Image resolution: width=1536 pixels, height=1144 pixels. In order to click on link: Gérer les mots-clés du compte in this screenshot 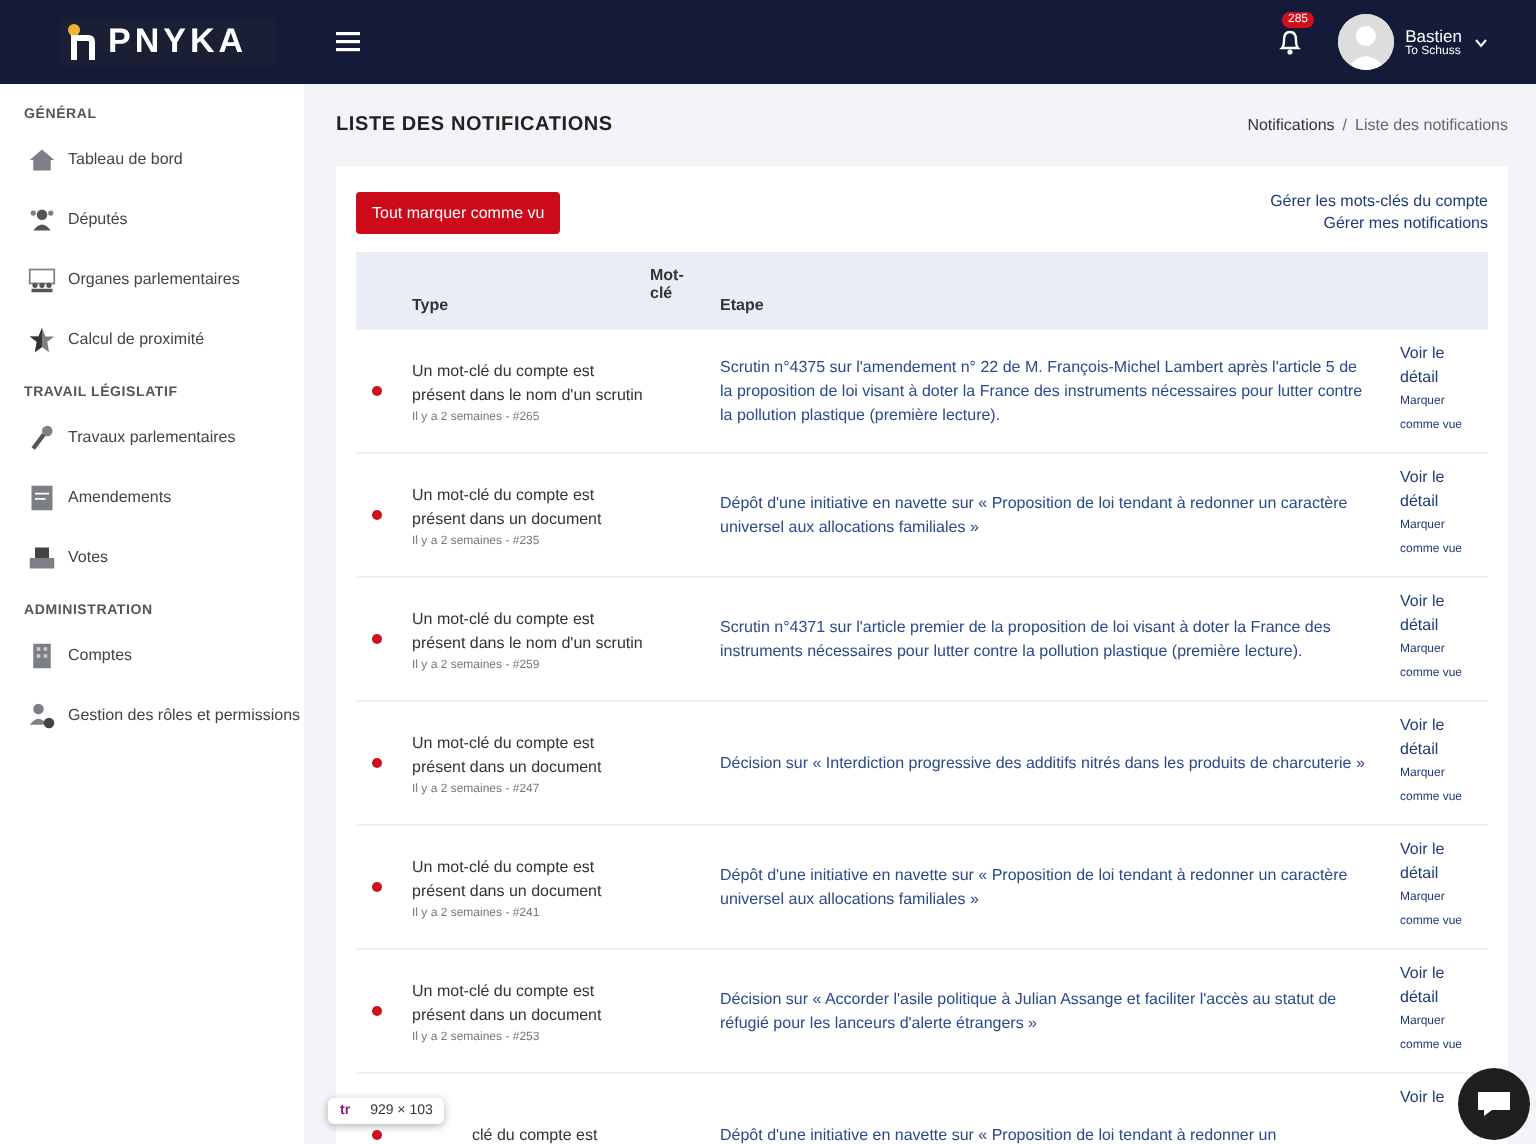, I will do `click(1379, 201)`.